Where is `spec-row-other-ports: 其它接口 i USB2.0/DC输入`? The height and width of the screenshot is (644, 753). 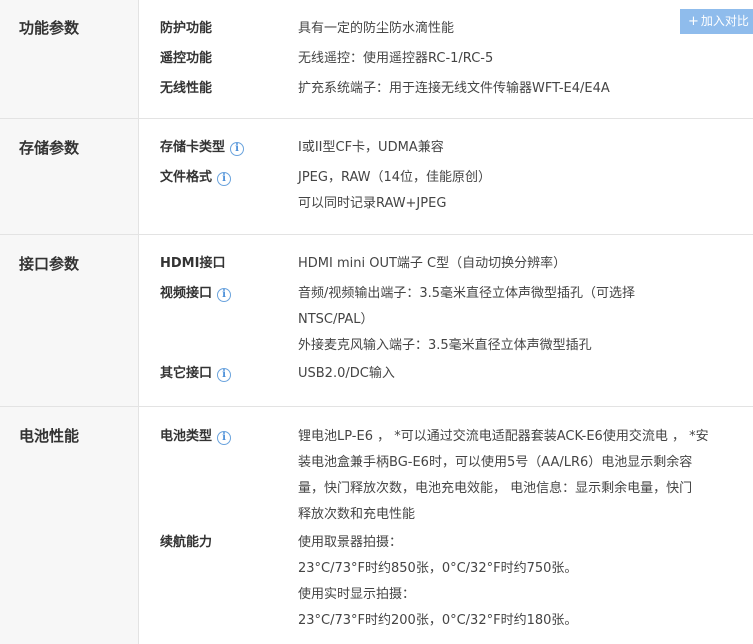
spec-row-other-ports: 其它接口 i USB2.0/DC输入 is located at coordinates (456, 374).